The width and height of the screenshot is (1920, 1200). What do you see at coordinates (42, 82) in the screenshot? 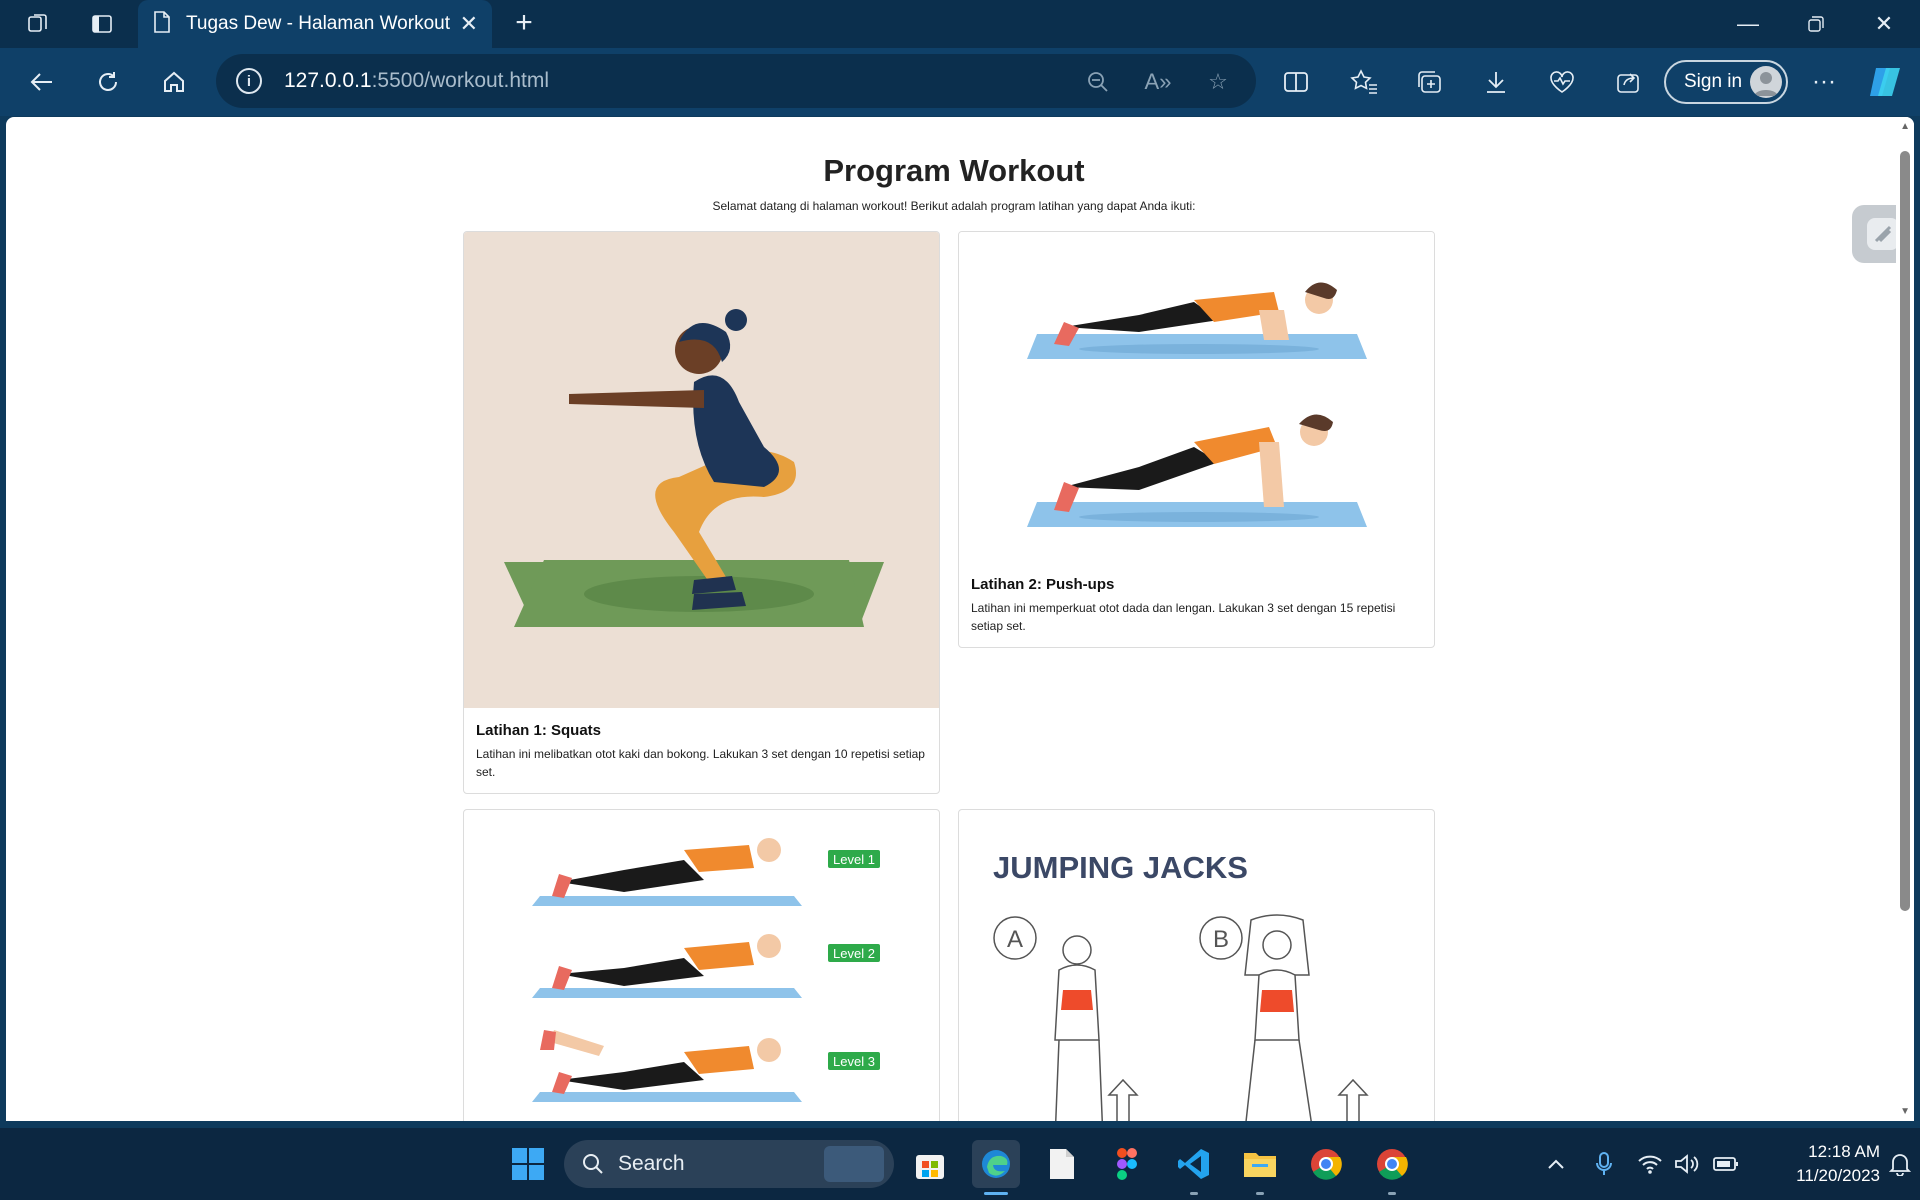
I see `back-icon` at bounding box center [42, 82].